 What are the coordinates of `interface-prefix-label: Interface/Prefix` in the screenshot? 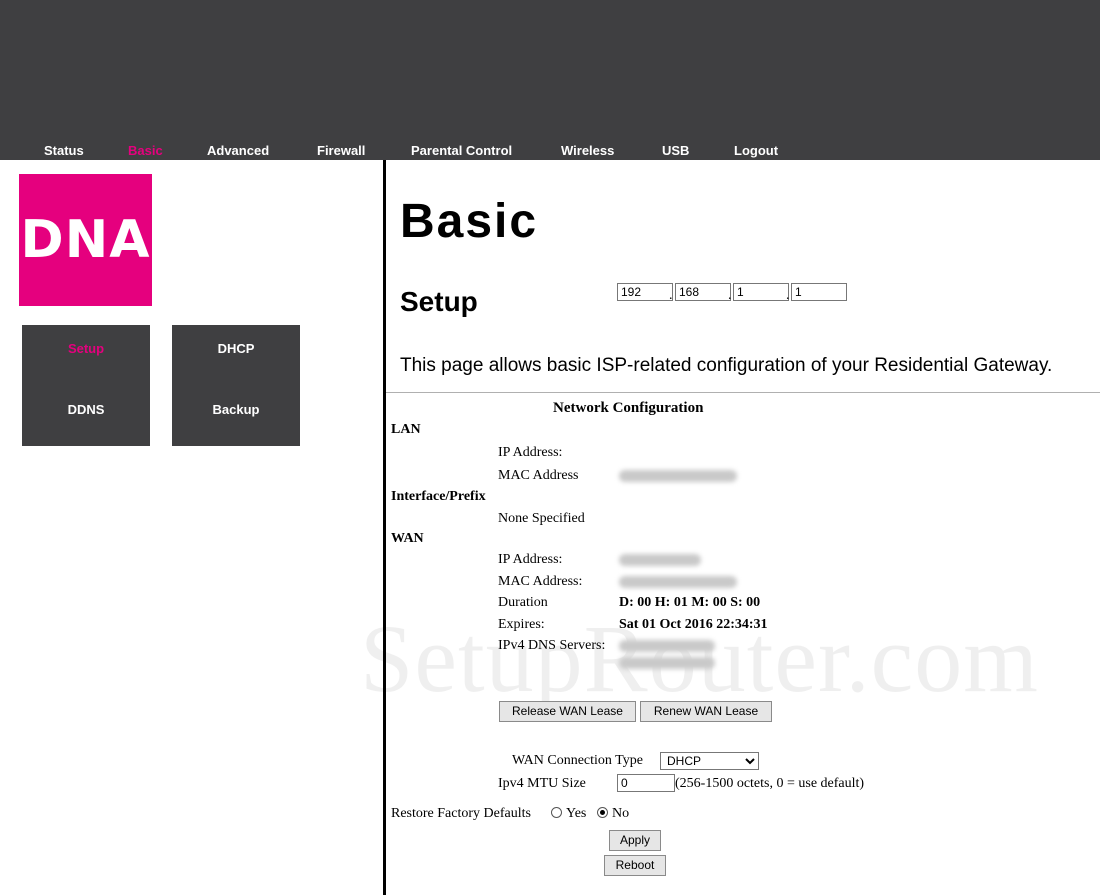 It's located at (438, 496).